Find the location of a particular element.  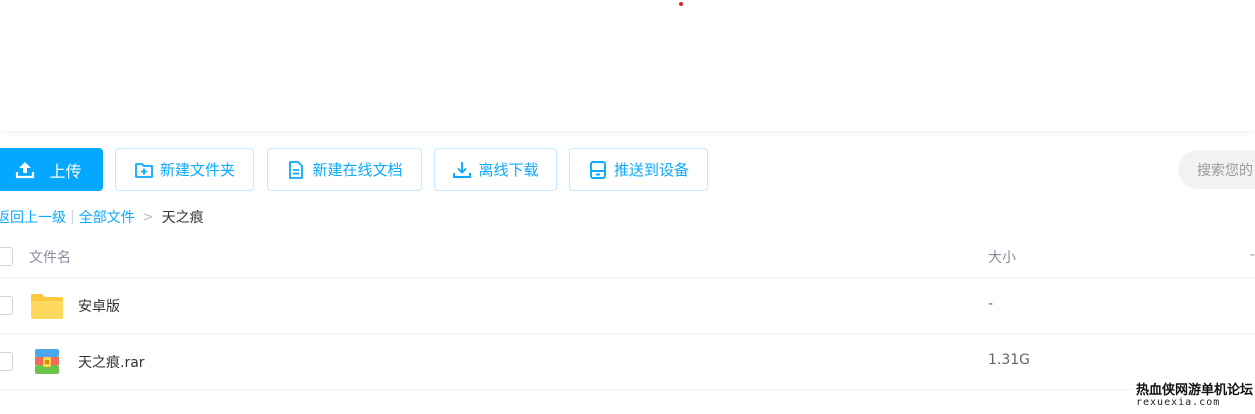

new-folder-label: 新建文件夹 is located at coordinates (197, 170).